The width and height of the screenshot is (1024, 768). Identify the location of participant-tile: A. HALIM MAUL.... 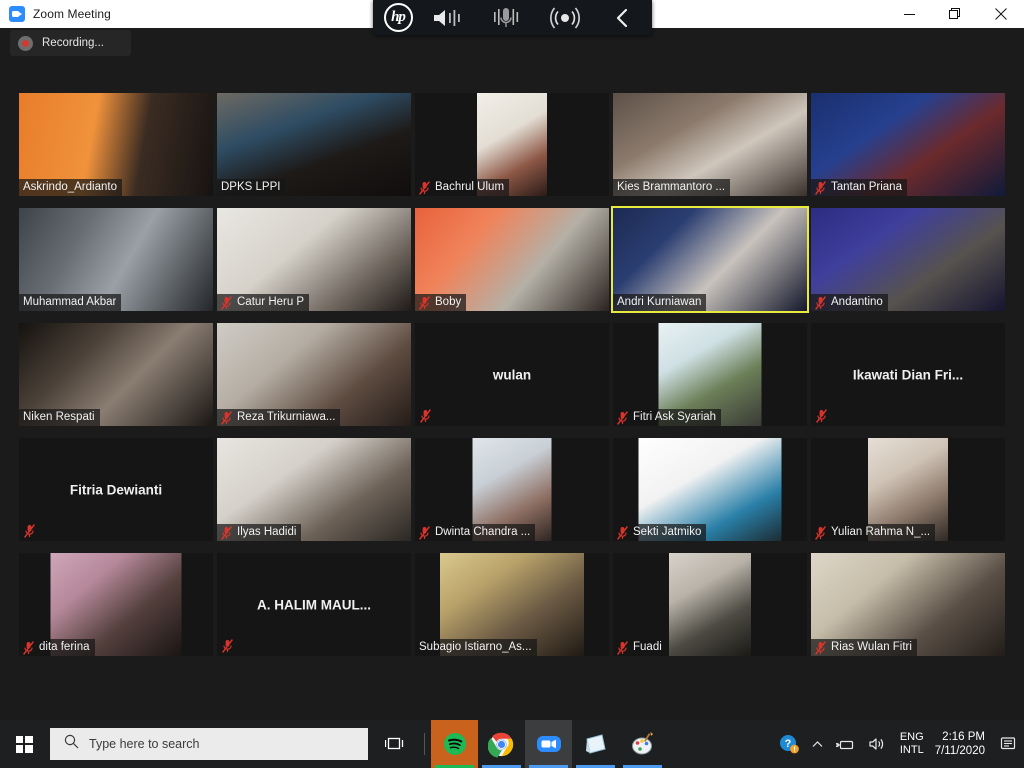
(314, 604).